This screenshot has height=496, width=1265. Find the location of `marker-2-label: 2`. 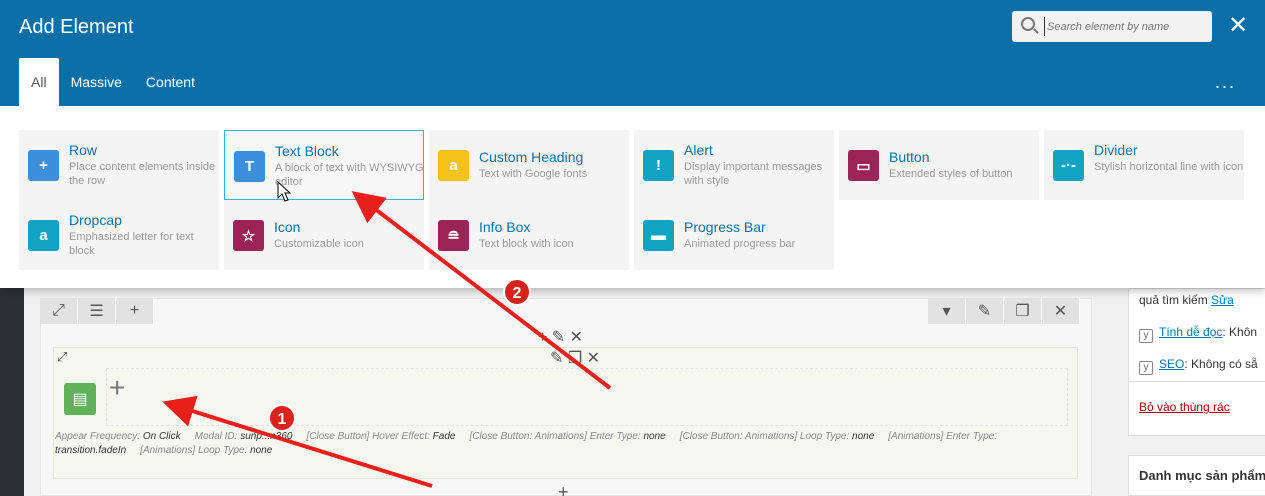

marker-2-label: 2 is located at coordinates (517, 293).